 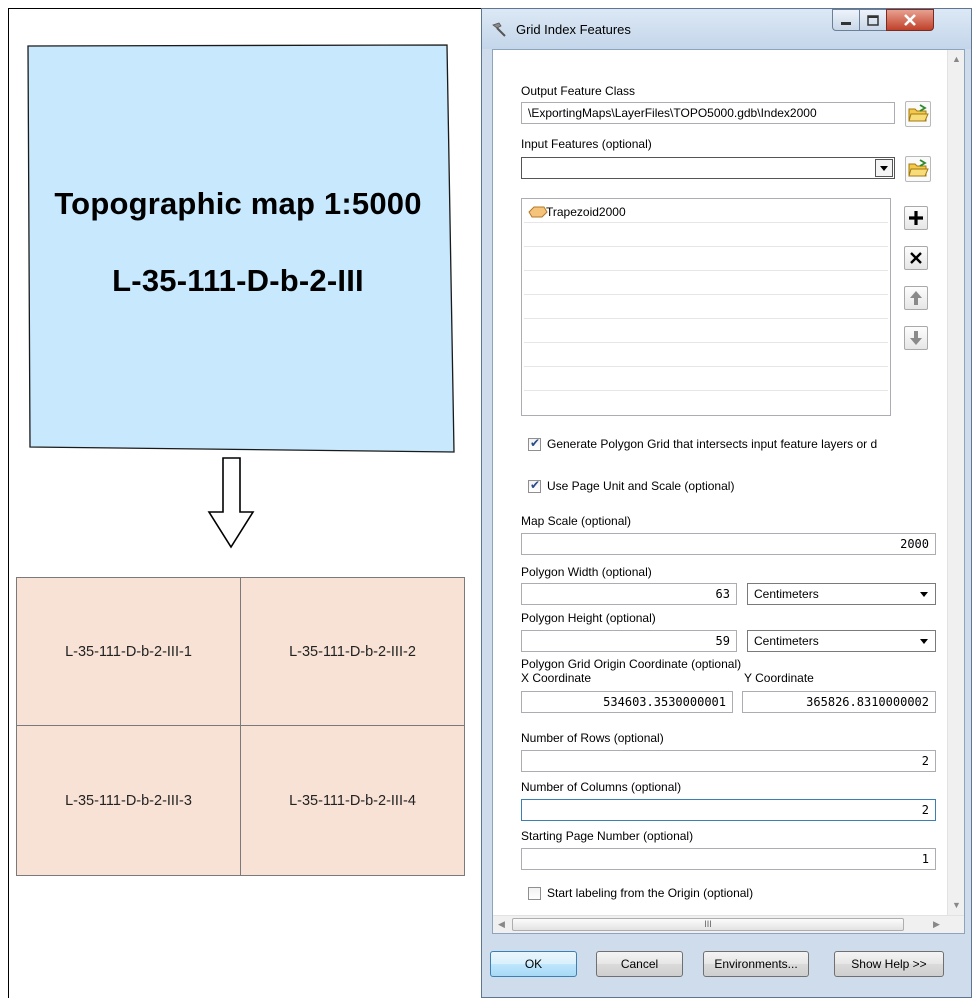 I want to click on number-of-columns-field: 2, so click(x=728, y=810).